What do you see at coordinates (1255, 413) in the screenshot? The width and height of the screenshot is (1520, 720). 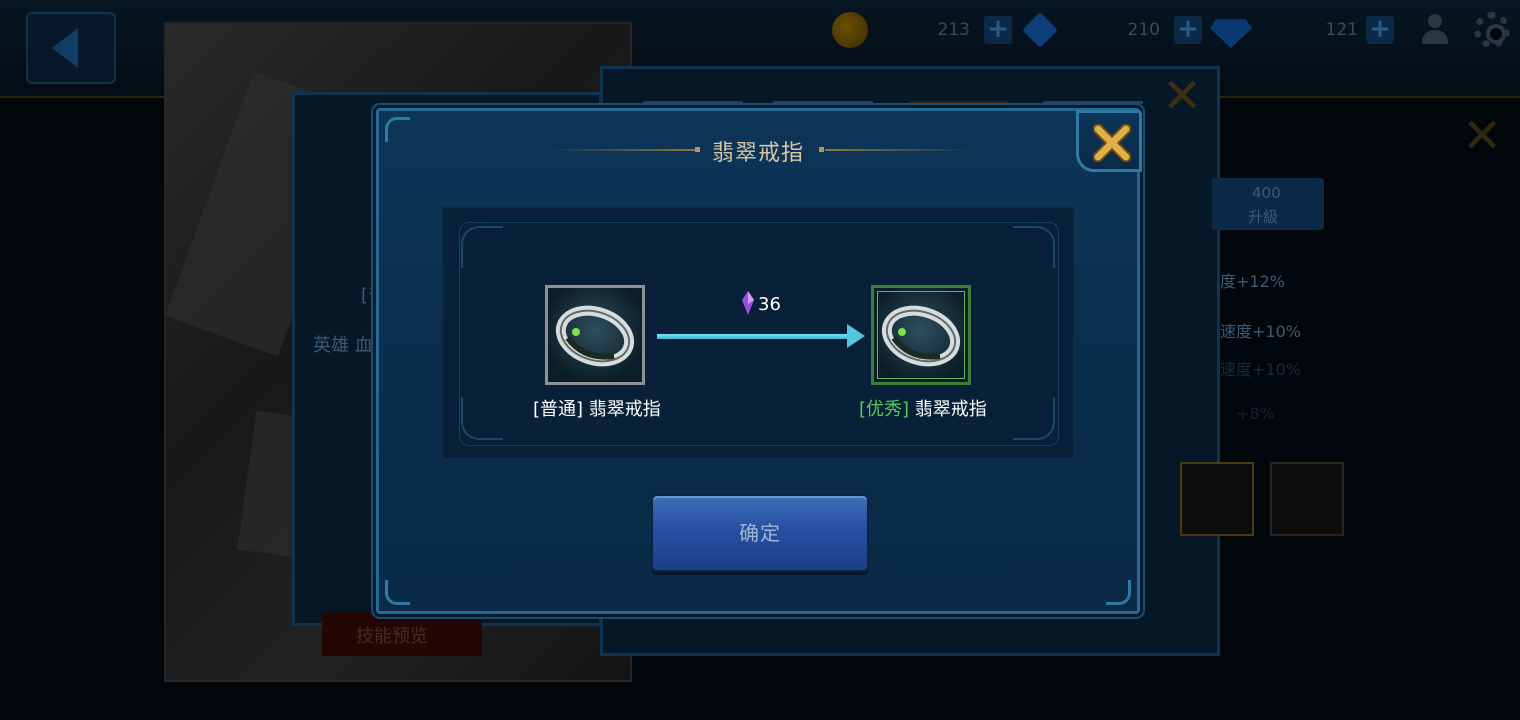 I see `stat-line: +8%` at bounding box center [1255, 413].